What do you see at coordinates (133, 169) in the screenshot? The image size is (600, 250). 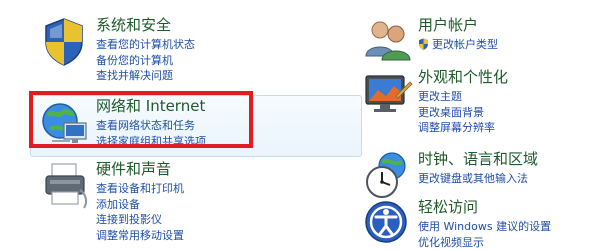 I see `hardware-sound-title: 硬件和声音` at bounding box center [133, 169].